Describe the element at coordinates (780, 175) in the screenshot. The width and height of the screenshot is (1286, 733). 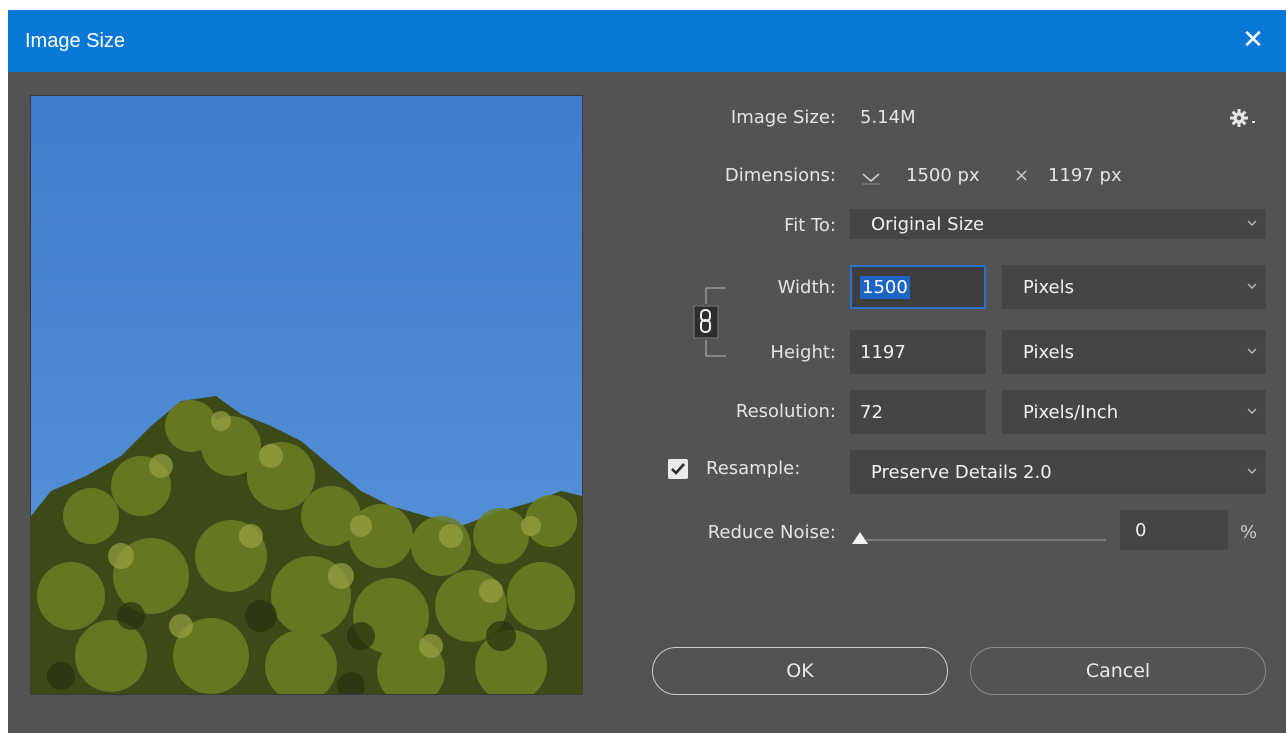
I see `dimensions-label: Dimensions:` at that location.